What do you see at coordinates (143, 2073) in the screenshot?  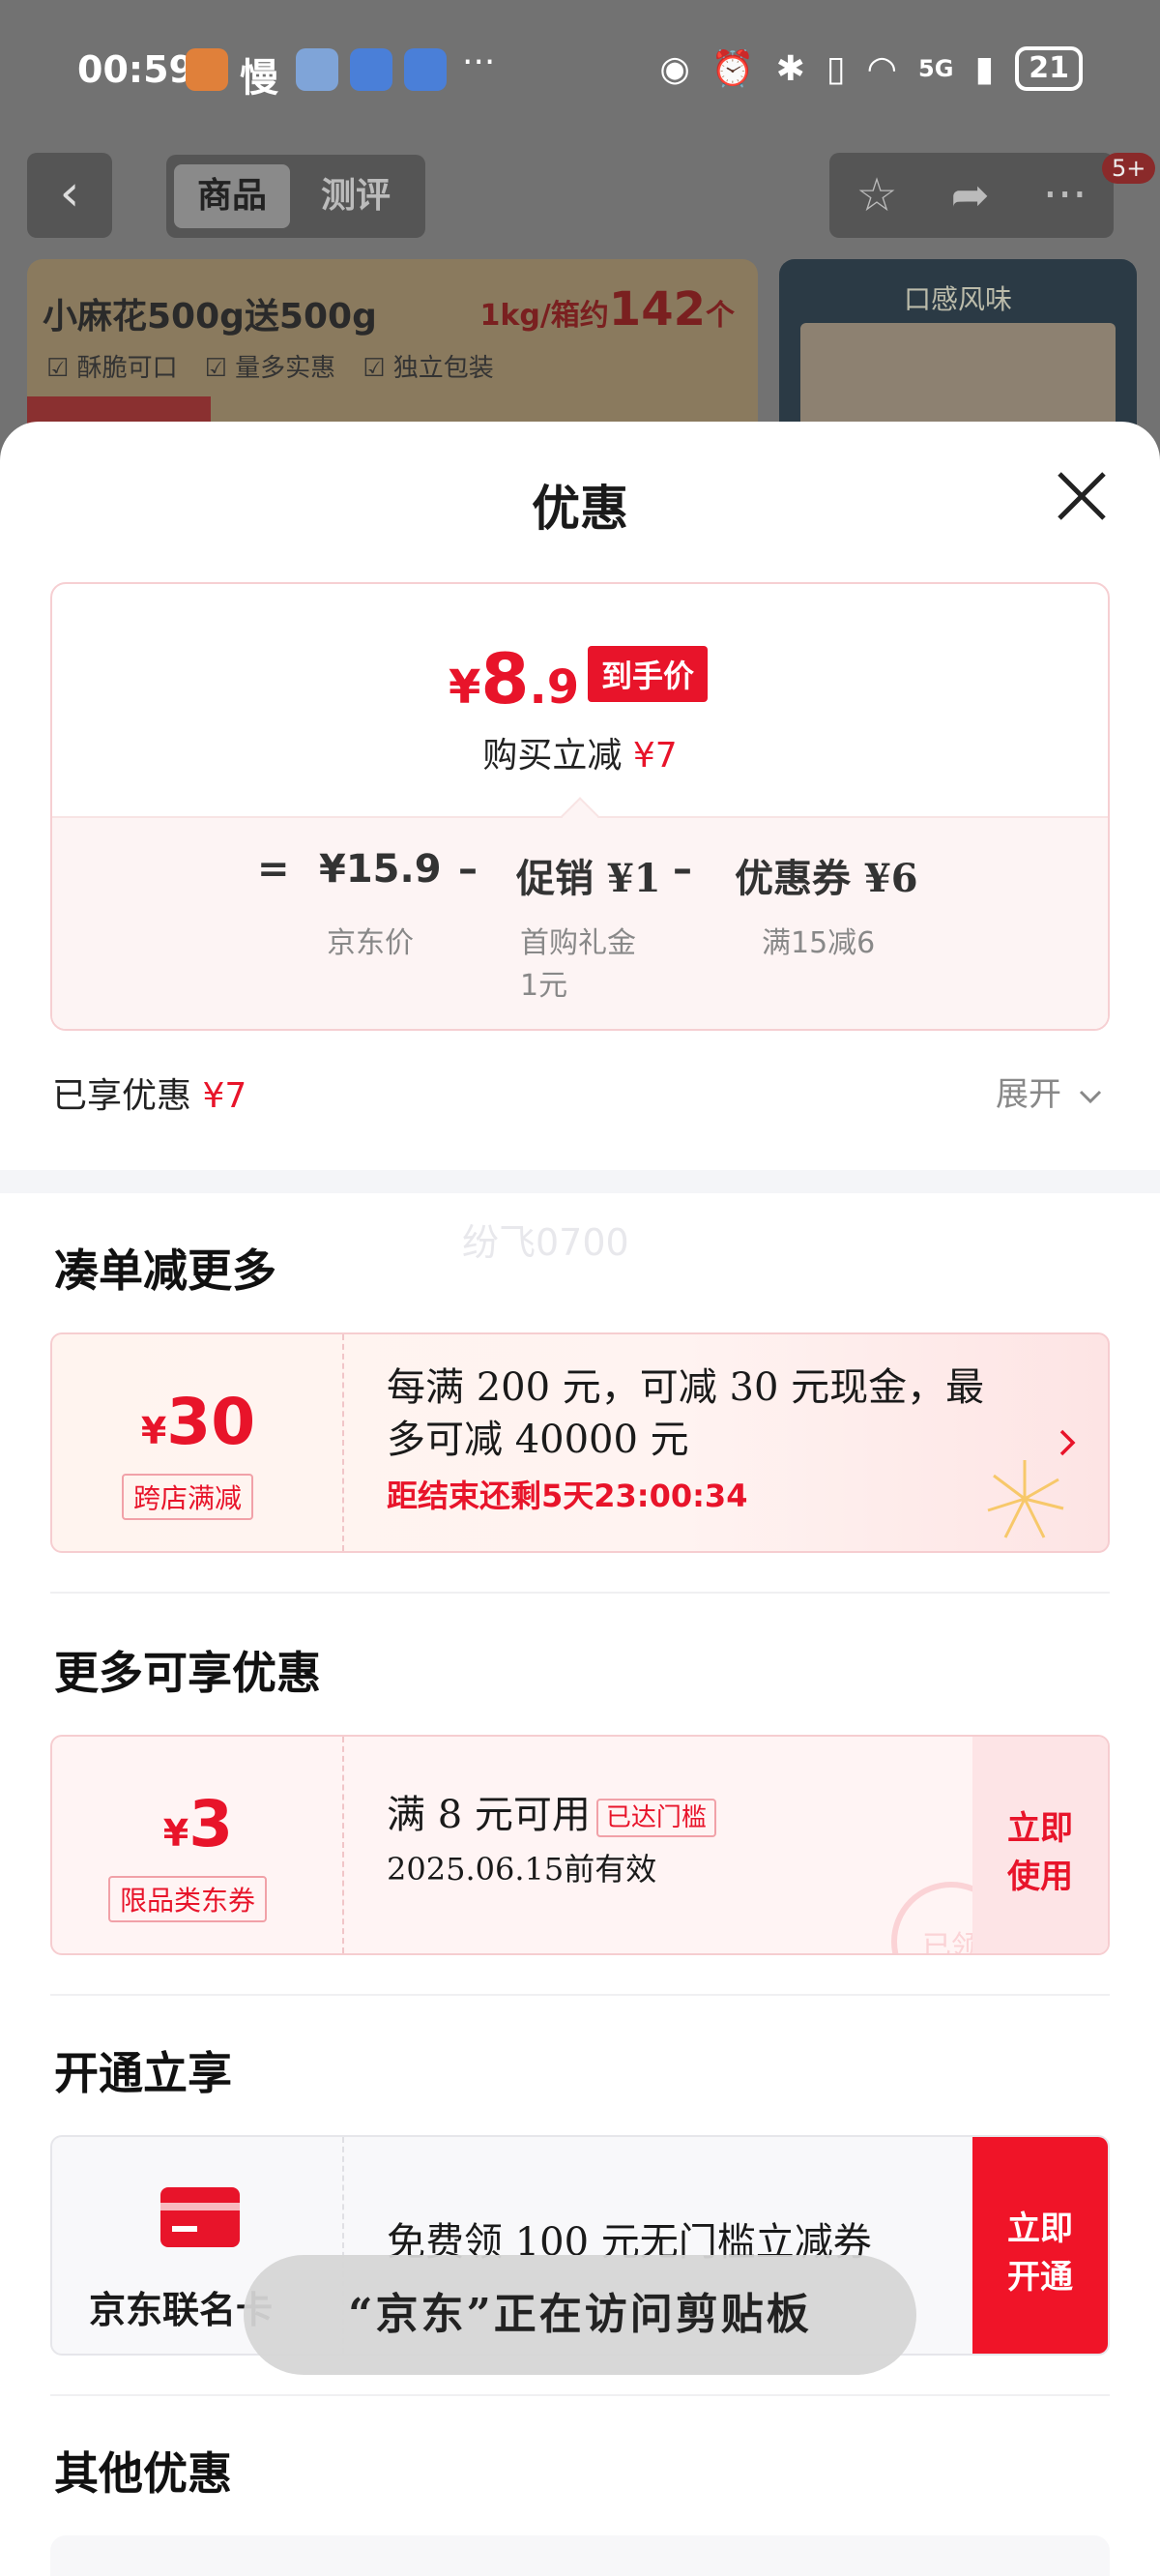 I see `section-title-open: 开通立享` at bounding box center [143, 2073].